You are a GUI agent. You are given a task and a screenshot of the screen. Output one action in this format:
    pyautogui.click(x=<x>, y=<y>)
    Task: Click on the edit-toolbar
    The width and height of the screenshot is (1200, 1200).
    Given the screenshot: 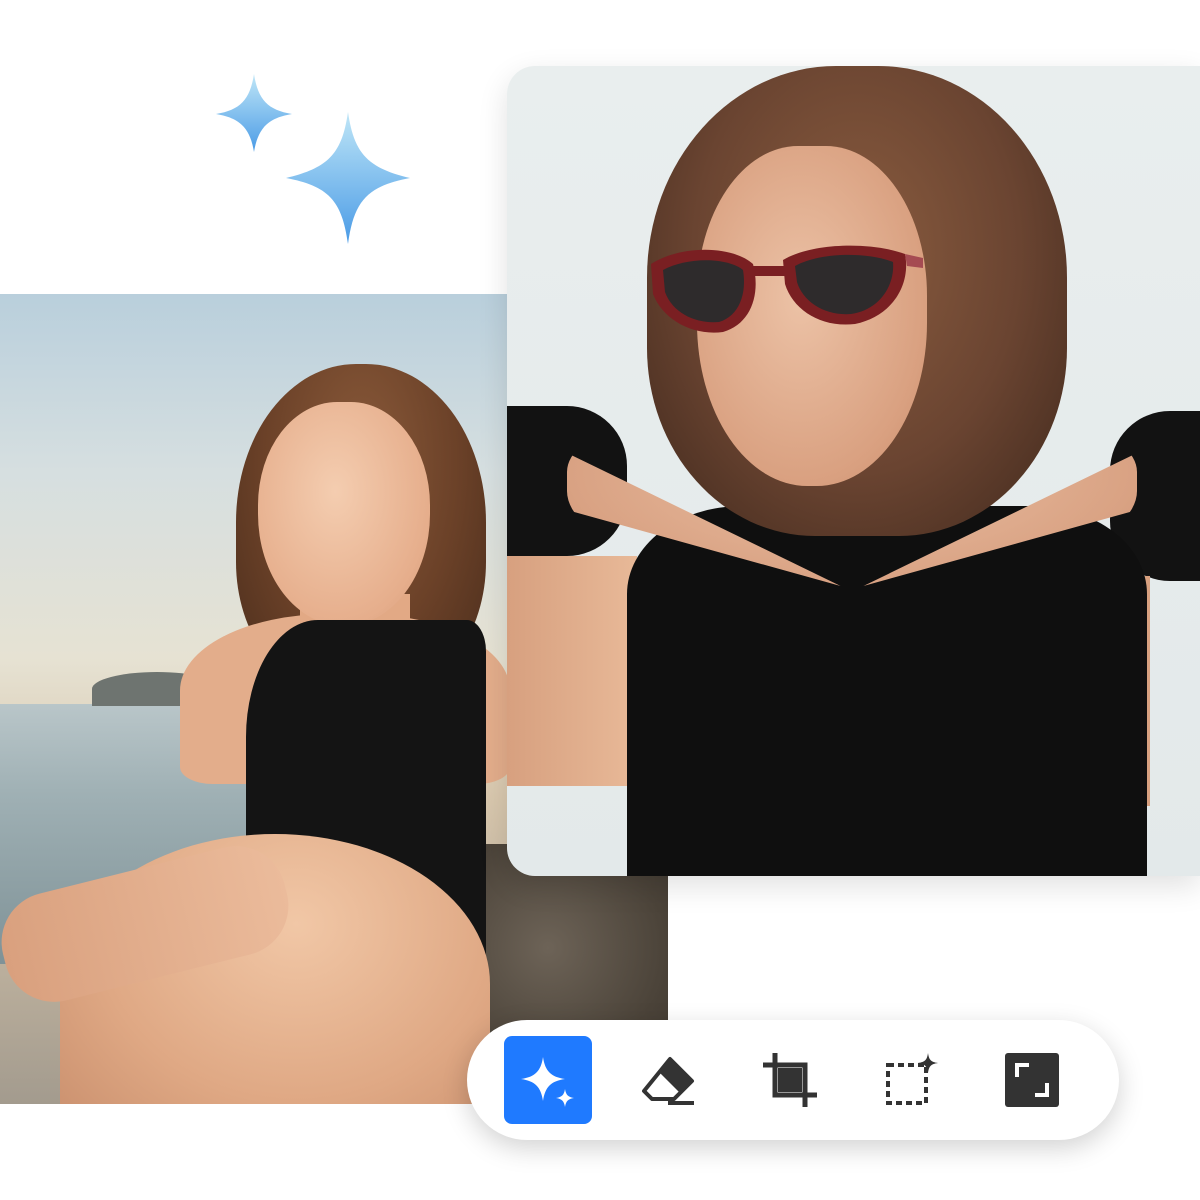 What is the action you would take?
    pyautogui.click(x=793, y=1080)
    